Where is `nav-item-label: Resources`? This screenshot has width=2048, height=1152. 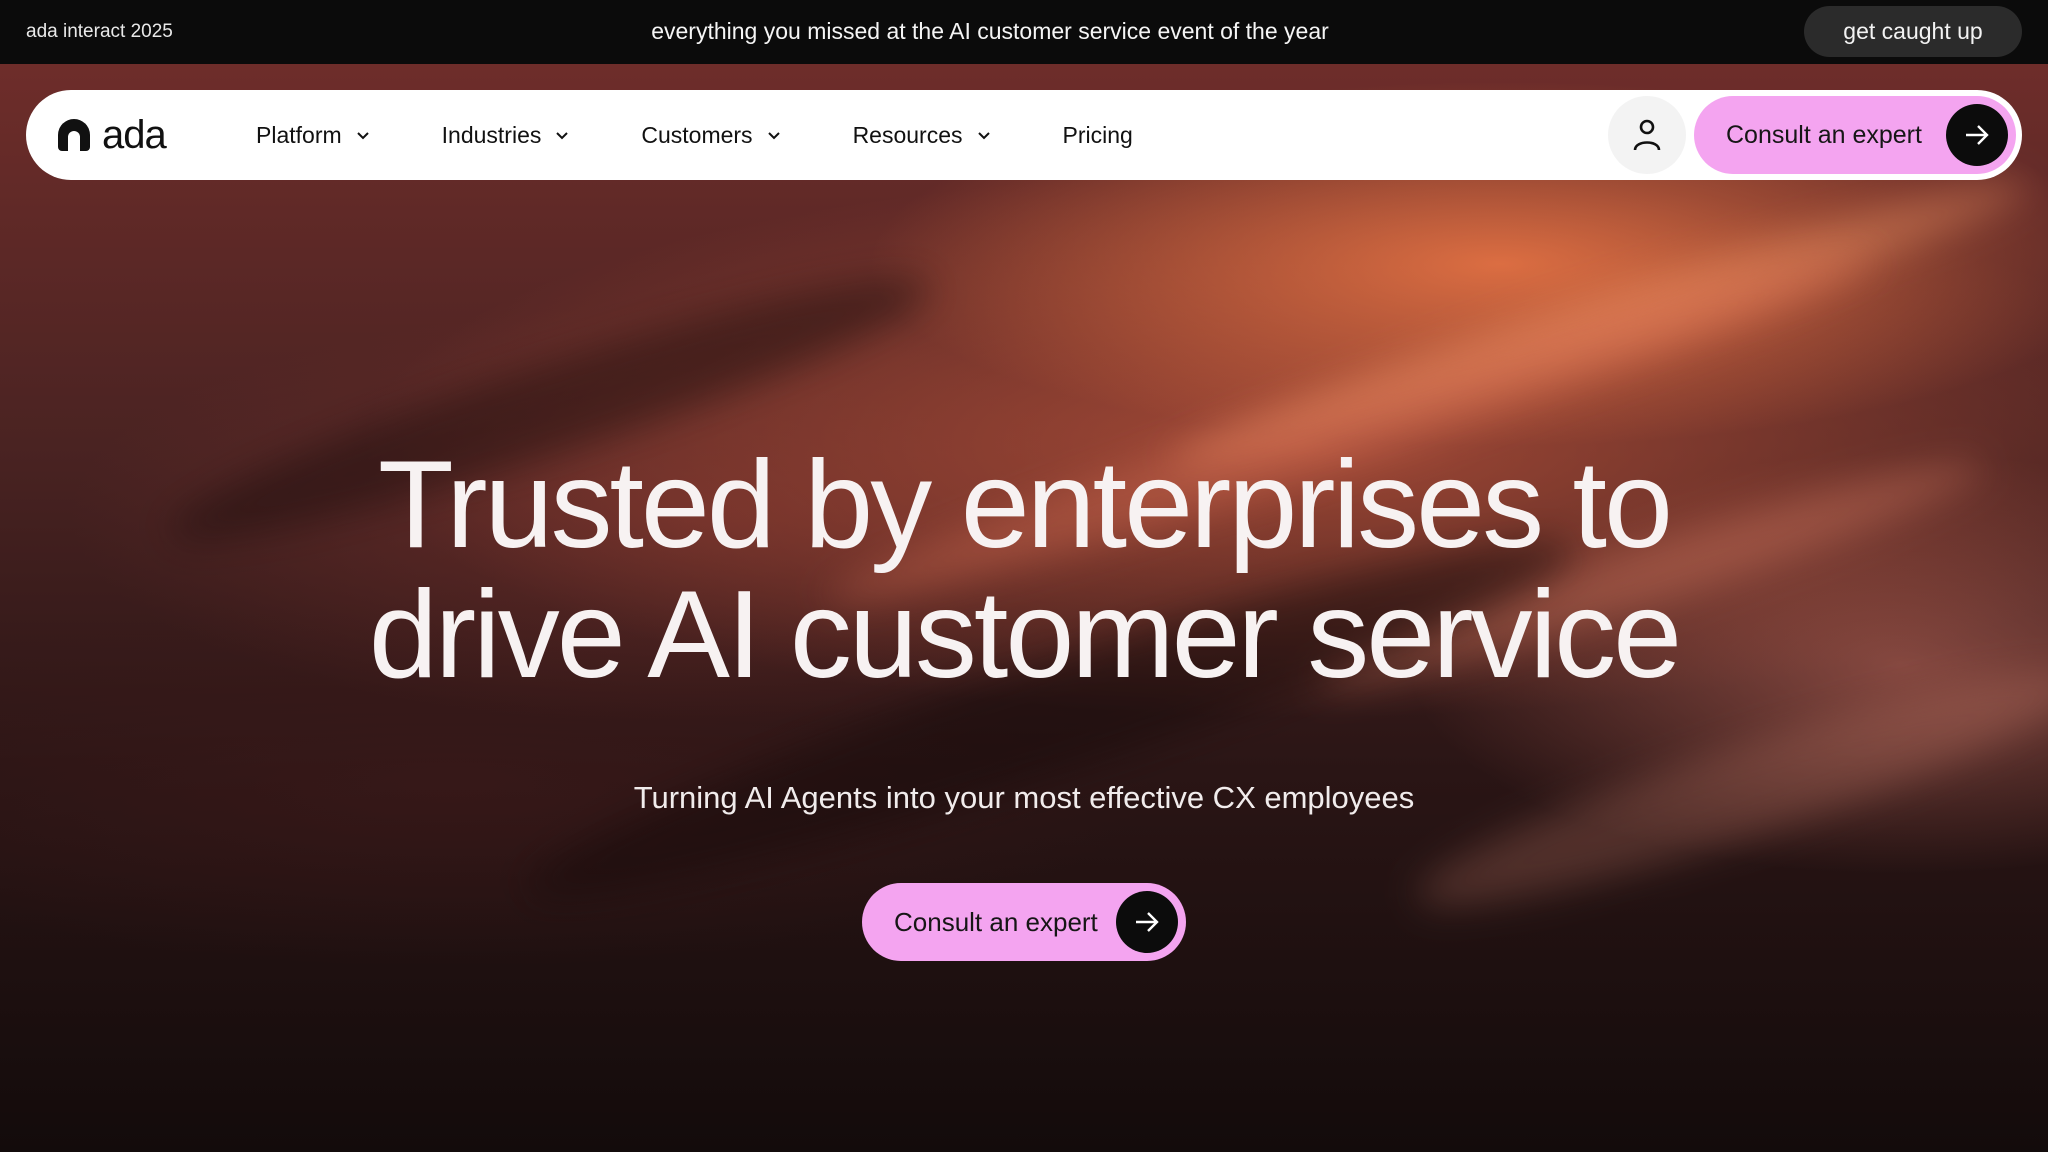 nav-item-label: Resources is located at coordinates (907, 134).